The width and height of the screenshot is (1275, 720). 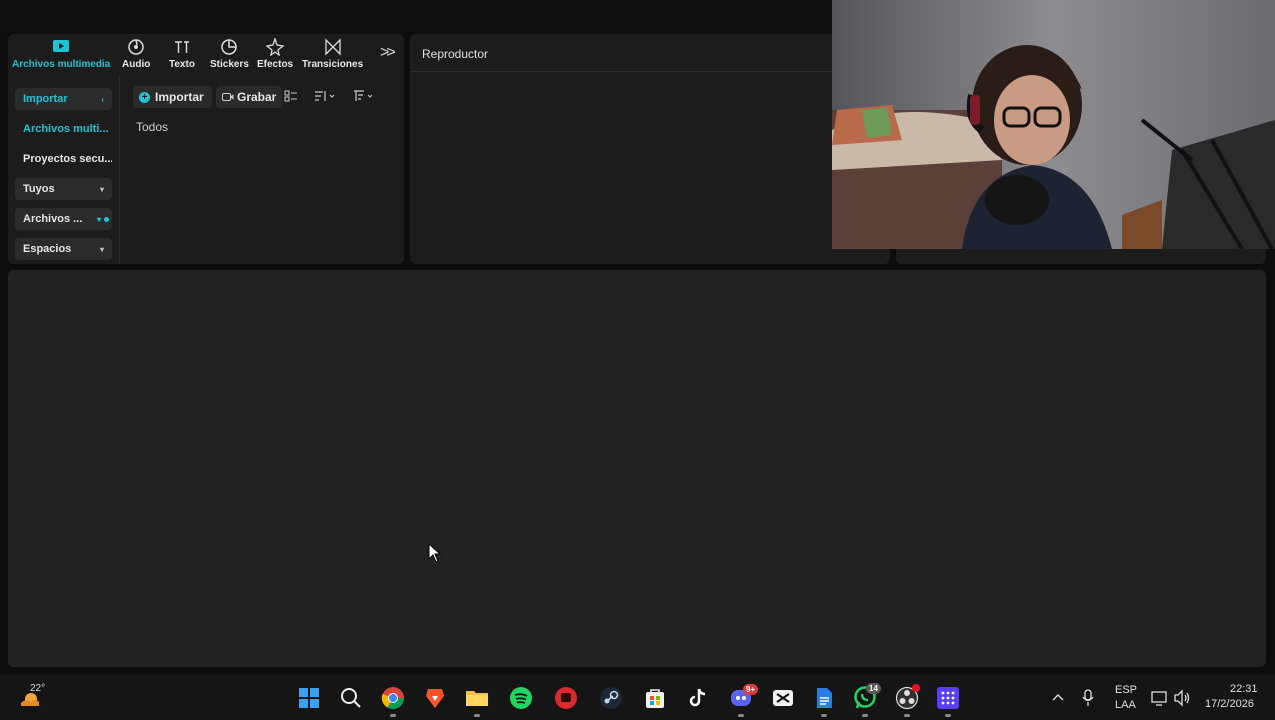 What do you see at coordinates (61, 46) in the screenshot?
I see `media-play-icon` at bounding box center [61, 46].